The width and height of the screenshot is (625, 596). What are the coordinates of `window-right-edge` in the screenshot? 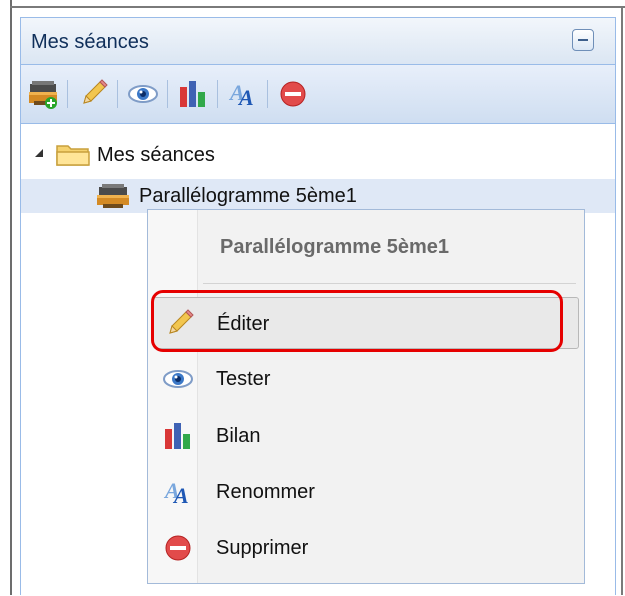 It's located at (622, 300).